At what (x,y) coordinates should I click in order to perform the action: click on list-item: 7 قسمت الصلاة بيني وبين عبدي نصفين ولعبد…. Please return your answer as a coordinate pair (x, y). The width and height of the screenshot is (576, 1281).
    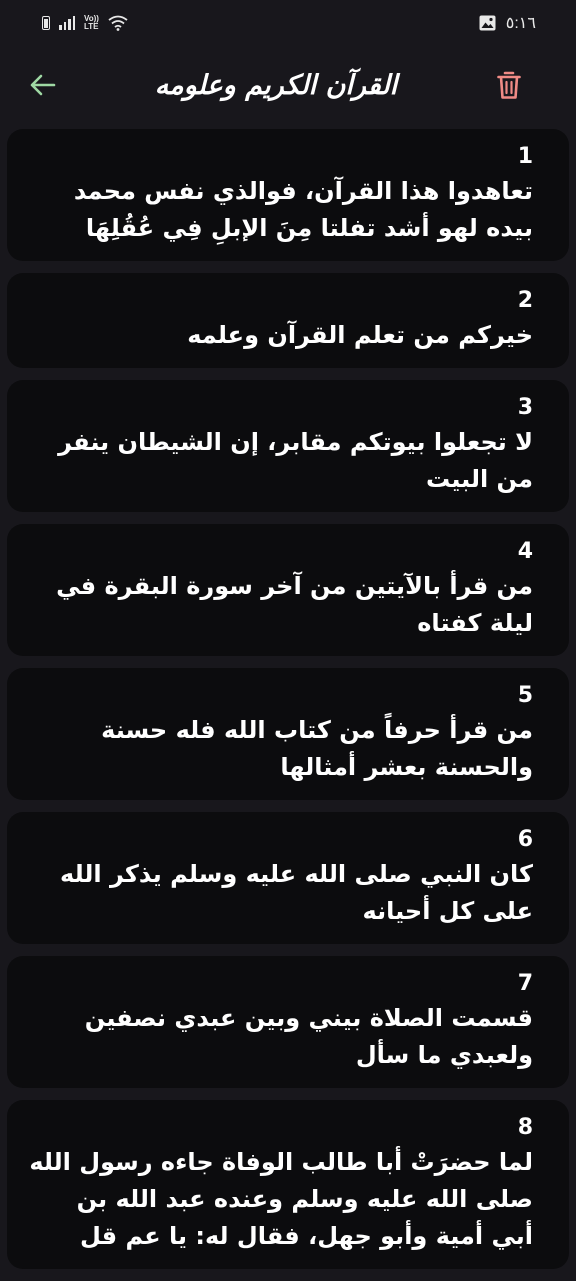
    Looking at the image, I should click on (288, 1022).